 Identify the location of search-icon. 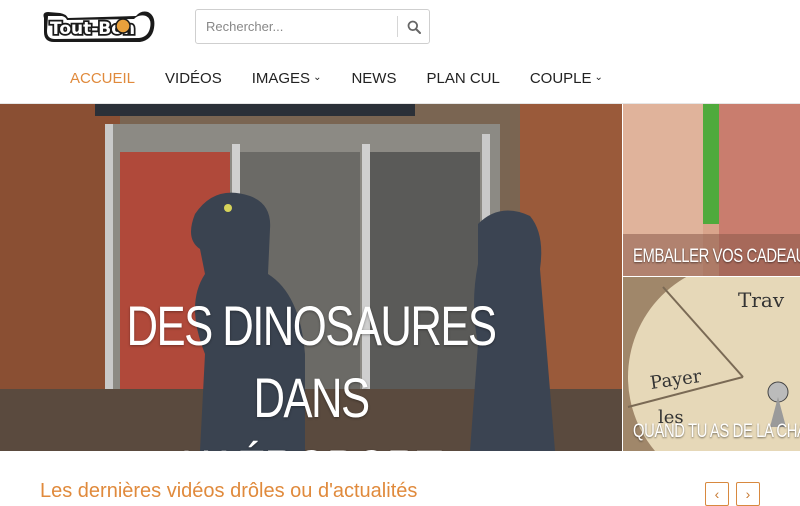
(414, 27).